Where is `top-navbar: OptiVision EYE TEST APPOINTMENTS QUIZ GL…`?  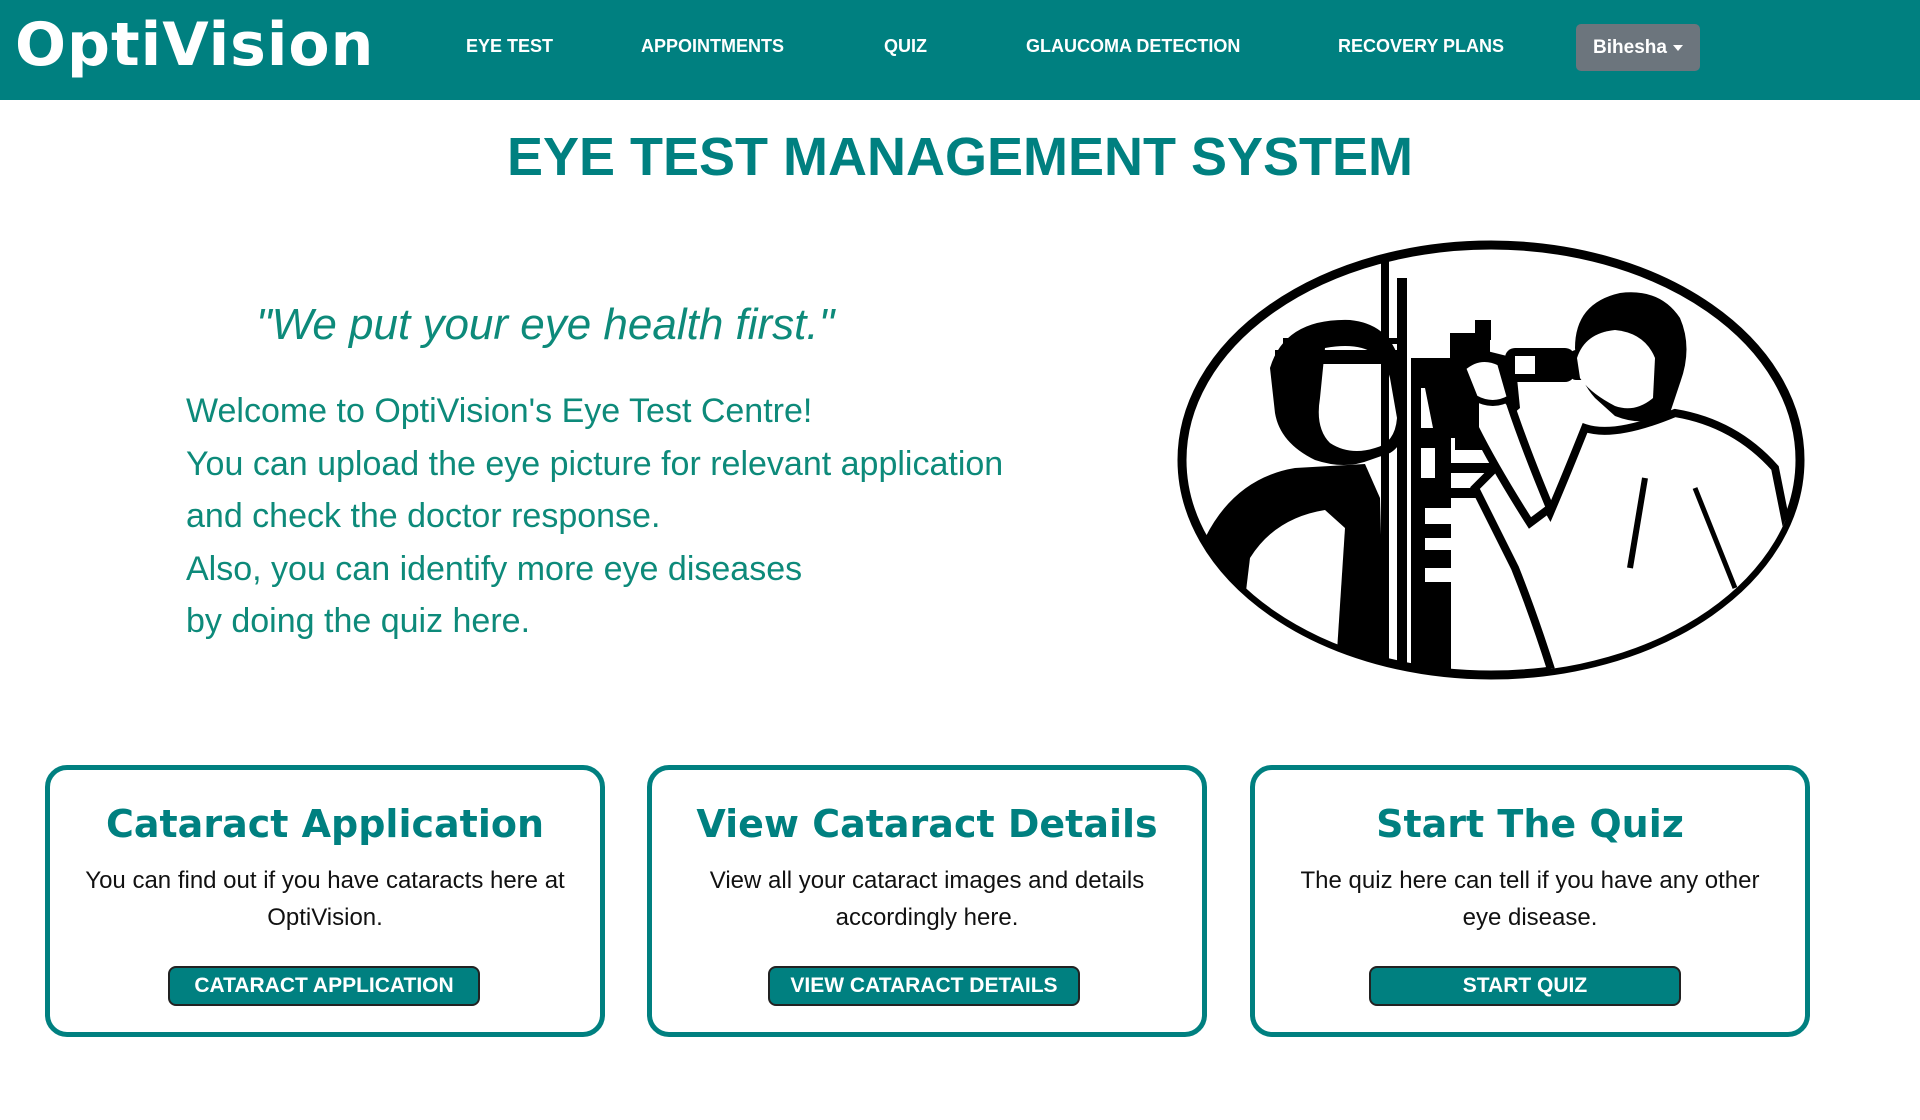 top-navbar: OptiVision EYE TEST APPOINTMENTS QUIZ GL… is located at coordinates (960, 50).